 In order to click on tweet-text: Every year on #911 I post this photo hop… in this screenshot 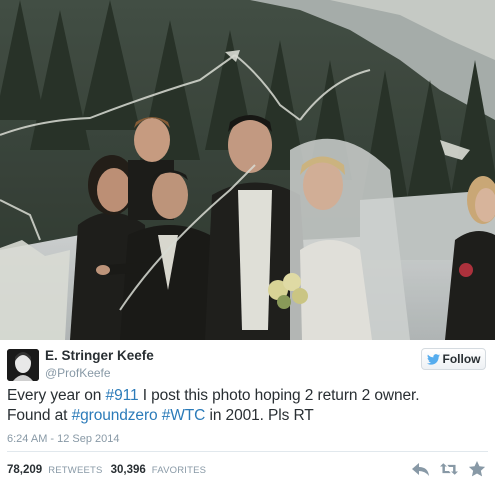, I will do `click(247, 406)`.